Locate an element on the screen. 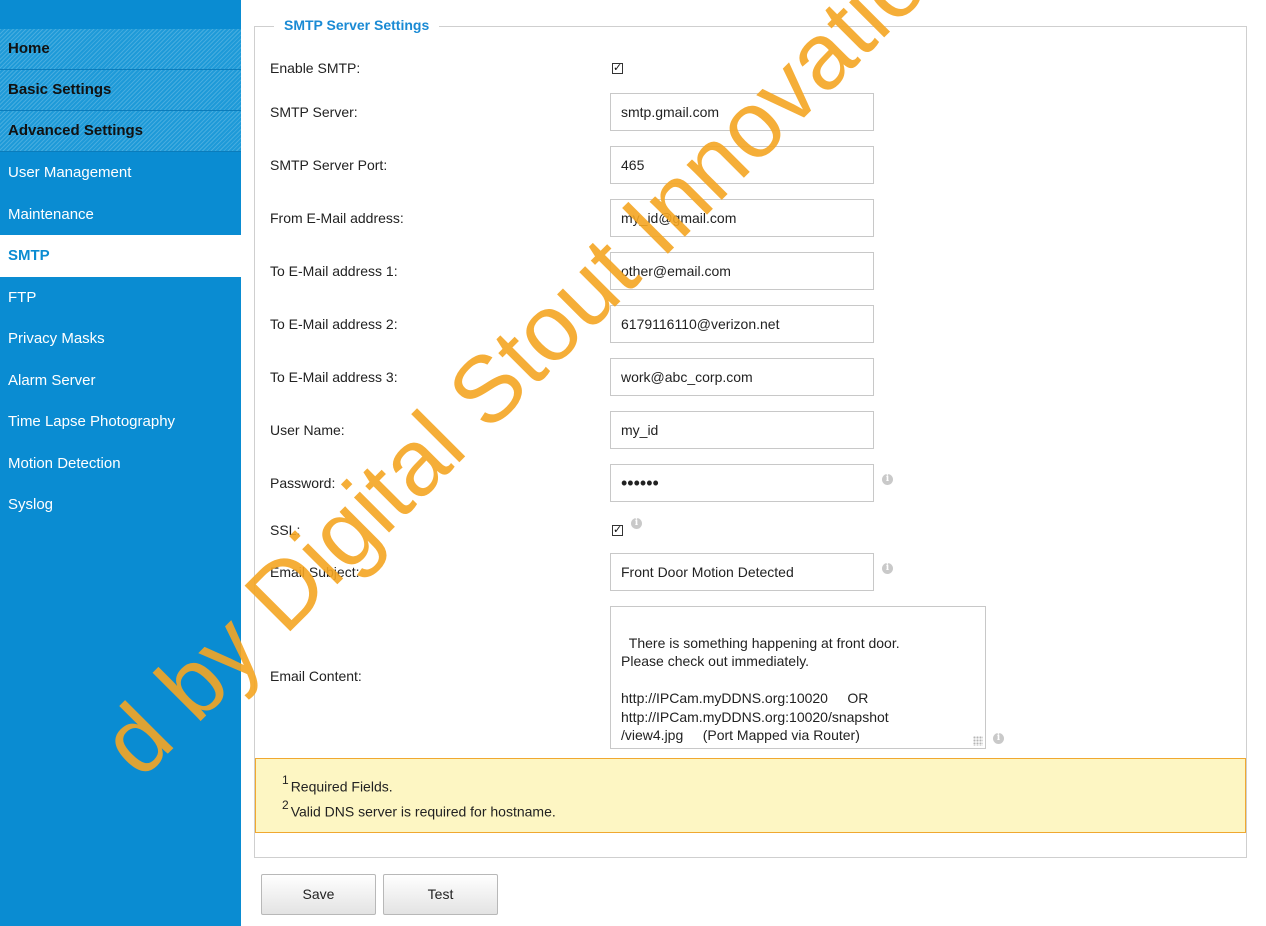 This screenshot has width=1266, height=926. to-email-3-input is located at coordinates (742, 377).